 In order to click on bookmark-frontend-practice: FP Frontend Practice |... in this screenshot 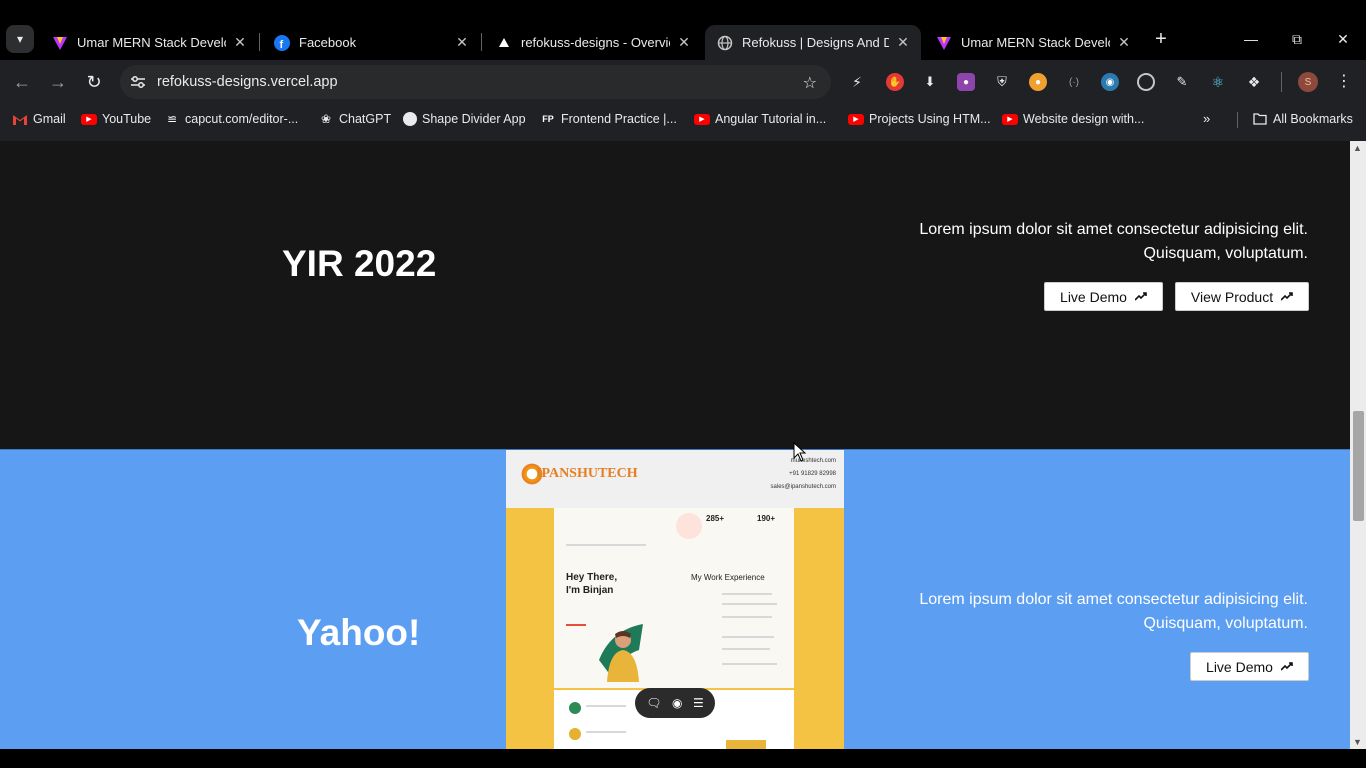, I will do `click(608, 119)`.